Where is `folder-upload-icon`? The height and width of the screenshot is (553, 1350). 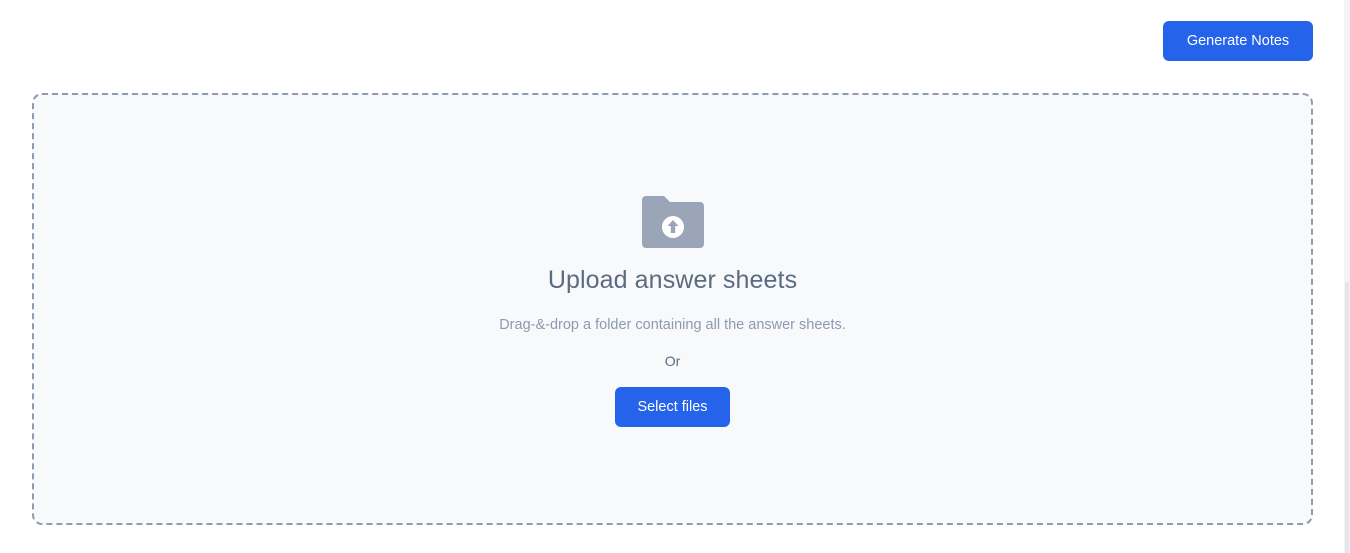 folder-upload-icon is located at coordinates (673, 222).